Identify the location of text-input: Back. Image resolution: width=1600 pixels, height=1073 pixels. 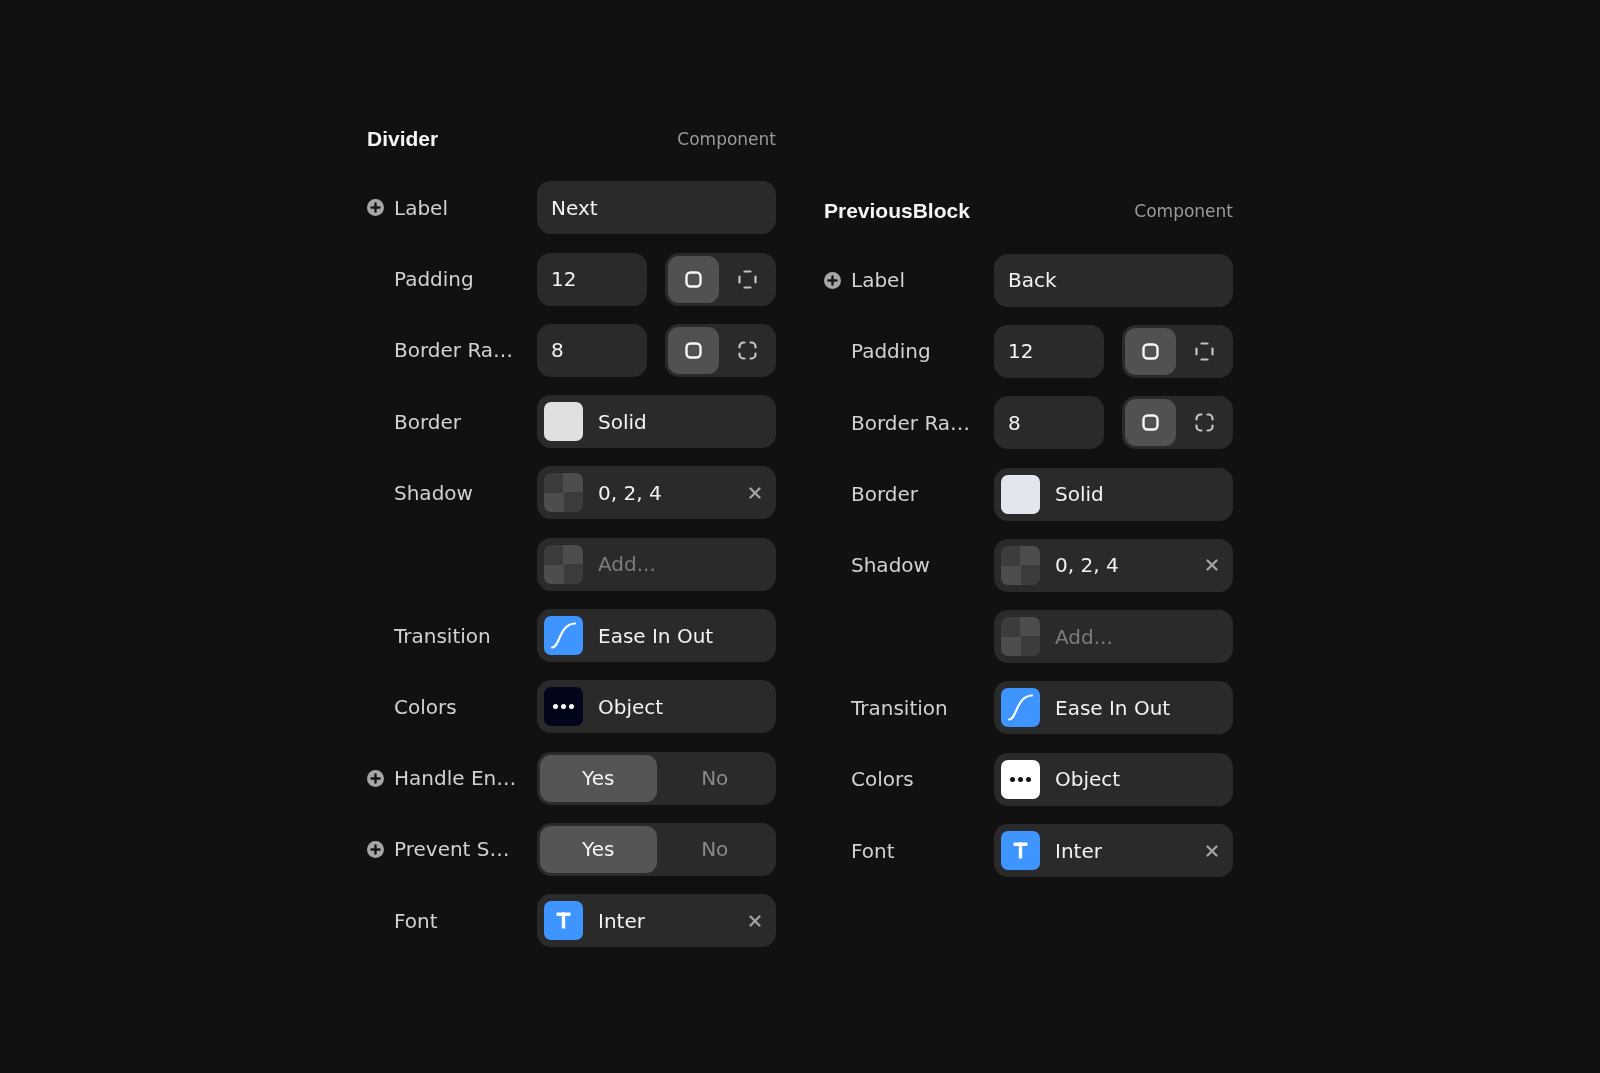
(1113, 280).